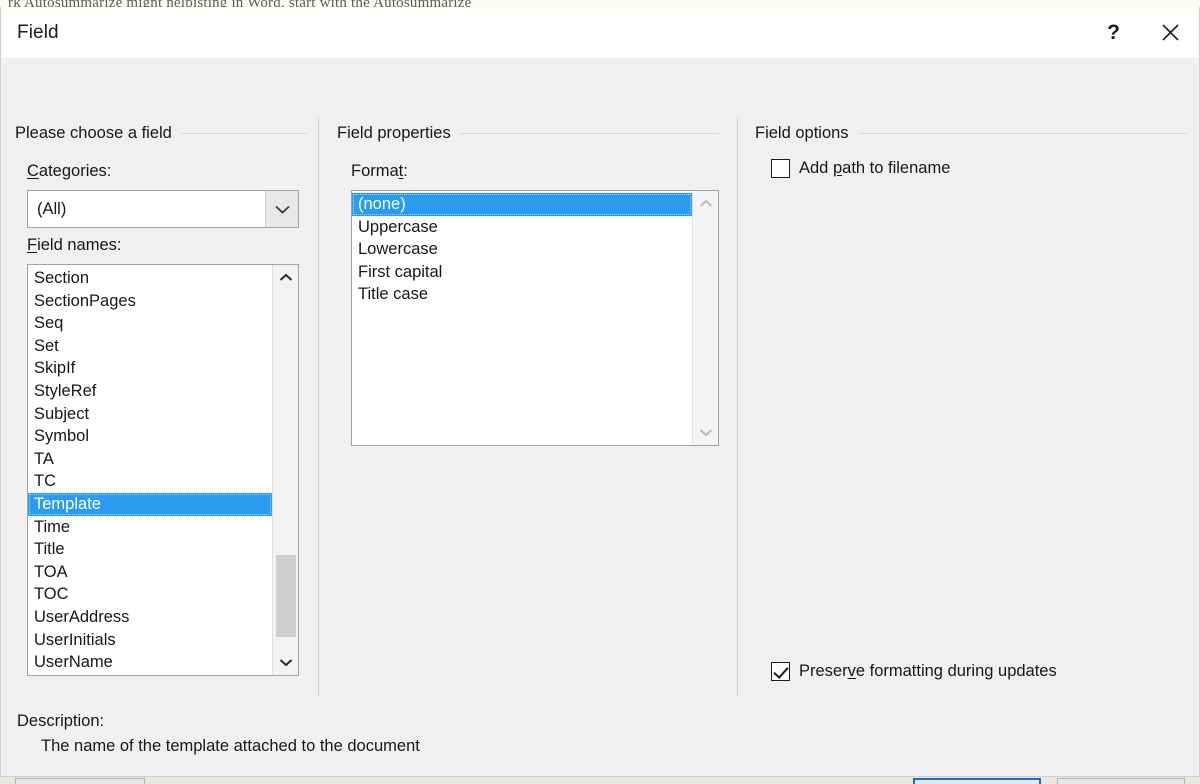  I want to click on format-item: First capital, so click(522, 272).